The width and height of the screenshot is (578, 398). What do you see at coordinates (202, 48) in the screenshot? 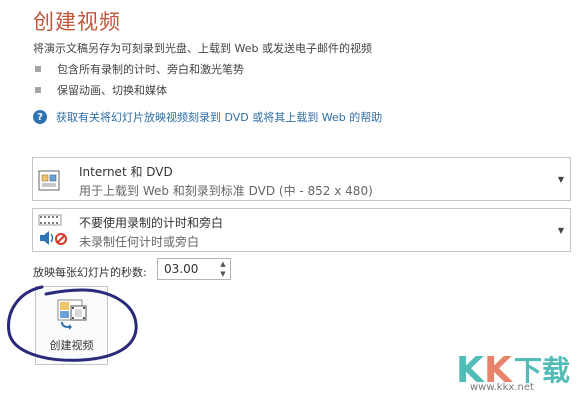
I see `description-text: 将演示文稿另存为可刻录到光盘、上载到 Web 或发送电子邮件的视频` at bounding box center [202, 48].